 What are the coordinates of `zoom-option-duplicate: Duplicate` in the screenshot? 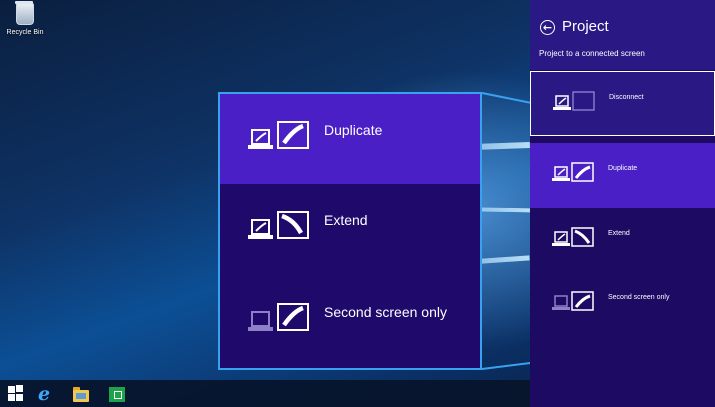 It's located at (350, 139).